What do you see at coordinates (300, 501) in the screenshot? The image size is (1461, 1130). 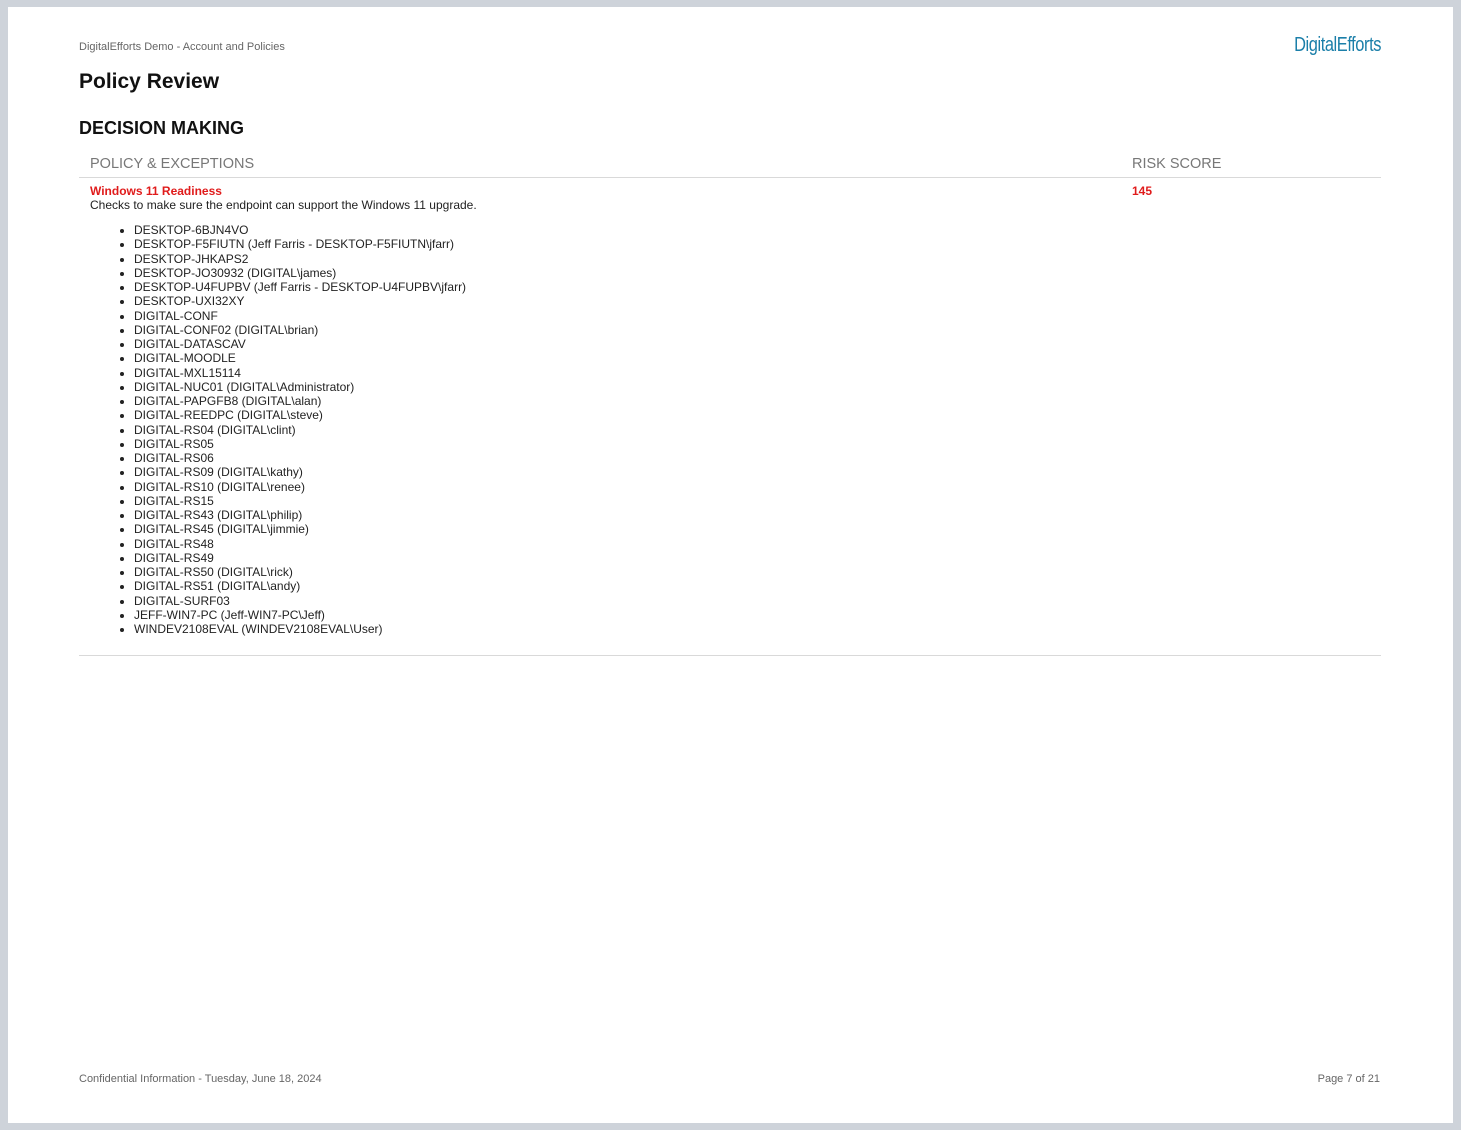 I see `exception-item: DIGITAL-RS15` at bounding box center [300, 501].